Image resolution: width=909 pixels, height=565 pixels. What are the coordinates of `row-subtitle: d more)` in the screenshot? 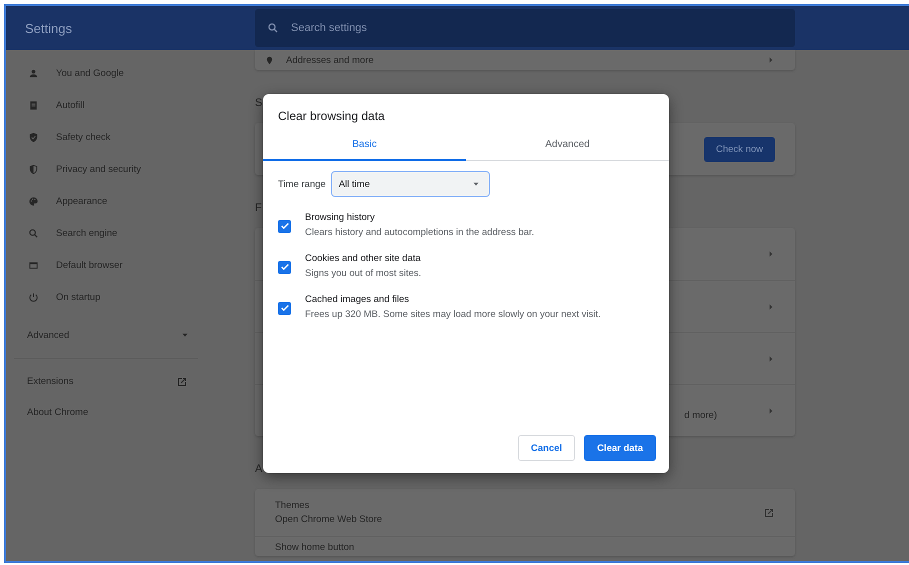 It's located at (700, 415).